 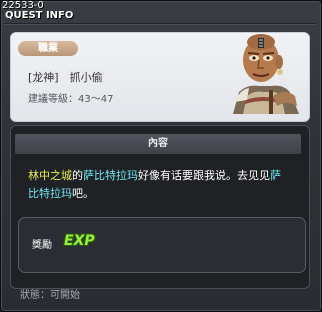 I want to click on quest-name: [龙神] 抓小偷, so click(x=65, y=77).